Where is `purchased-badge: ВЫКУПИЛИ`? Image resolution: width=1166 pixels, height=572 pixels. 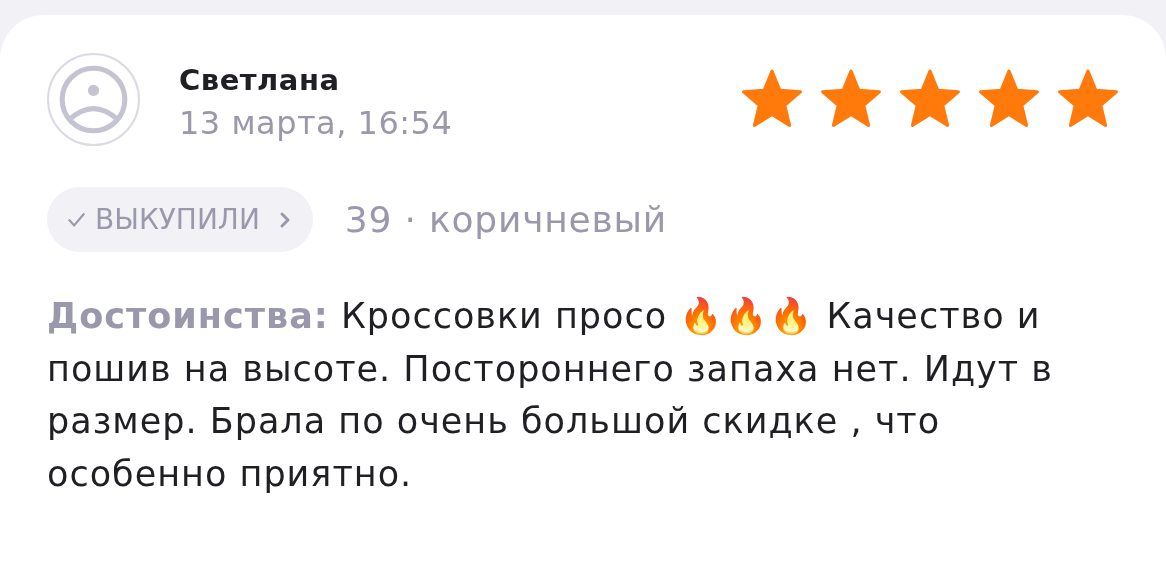
purchased-badge: ВЫКУПИЛИ is located at coordinates (180, 219).